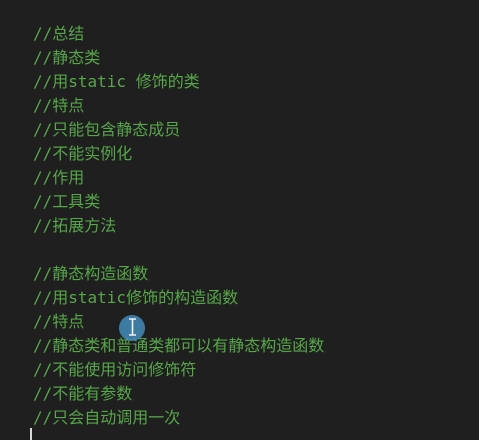  Describe the element at coordinates (256, 34) in the screenshot. I see `code-line: //总结` at that location.